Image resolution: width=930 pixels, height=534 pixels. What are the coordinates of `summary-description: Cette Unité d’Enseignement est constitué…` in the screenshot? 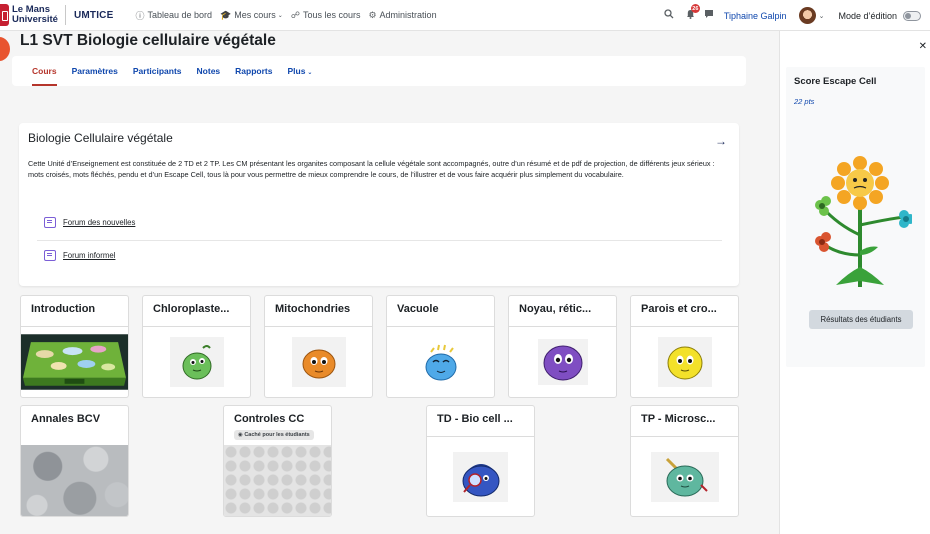 It's located at (371, 169).